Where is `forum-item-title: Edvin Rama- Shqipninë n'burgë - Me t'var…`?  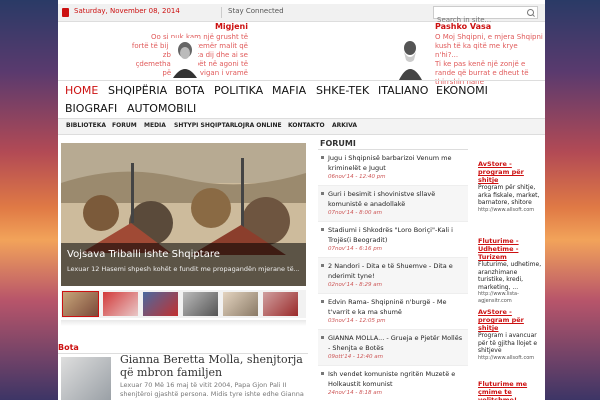
forum-item-title: Edvin Rama- Shqipninë n'burgë - Me t'var… is located at coordinates (397, 307).